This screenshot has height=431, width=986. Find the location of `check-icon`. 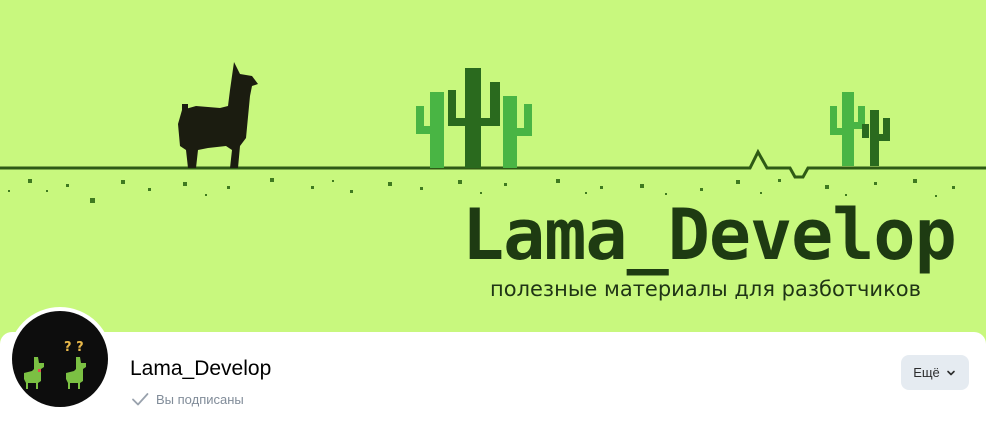

check-icon is located at coordinates (140, 399).